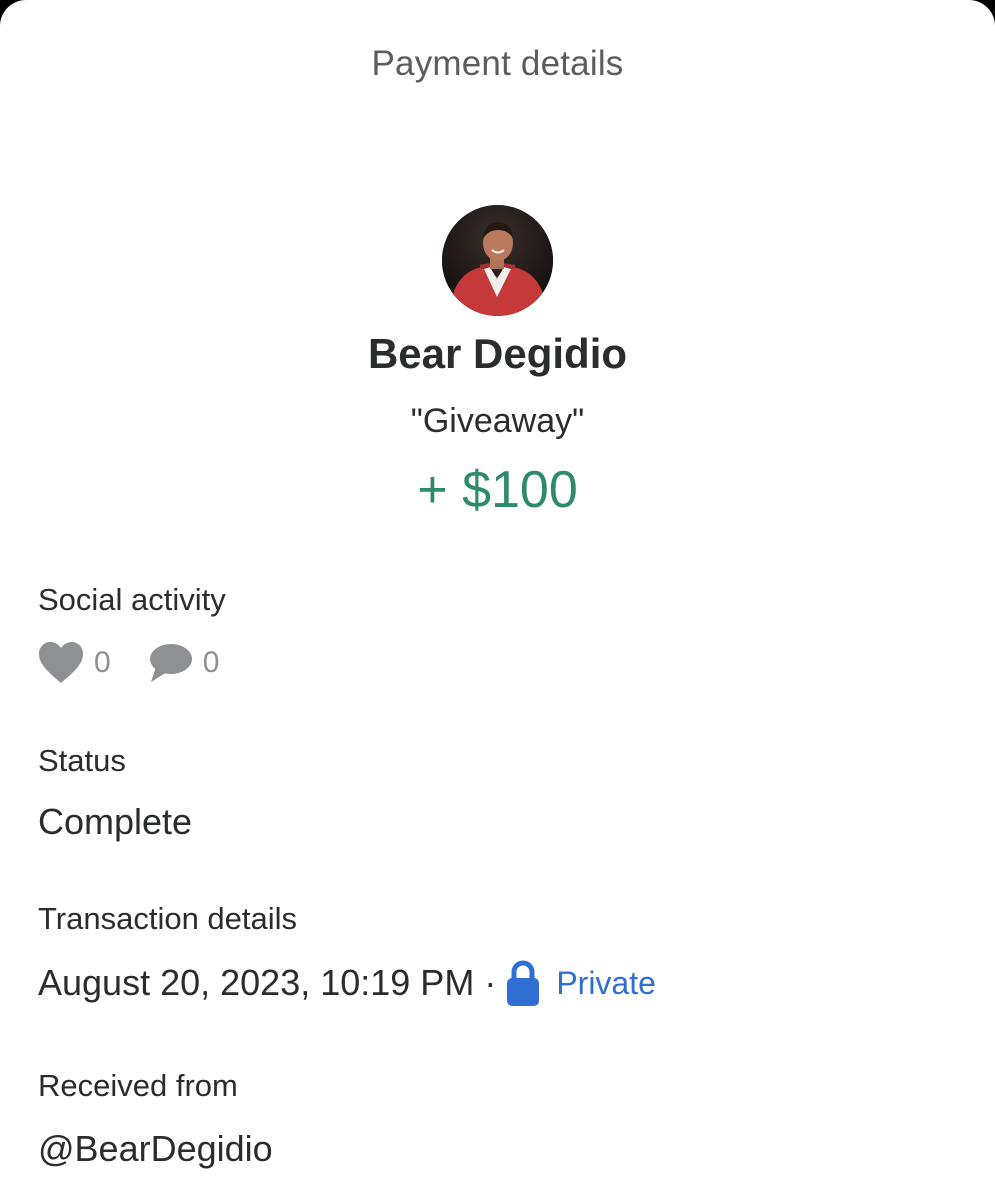 This screenshot has width=995, height=1200. What do you see at coordinates (497, 63) in the screenshot?
I see `page-title: Payment details` at bounding box center [497, 63].